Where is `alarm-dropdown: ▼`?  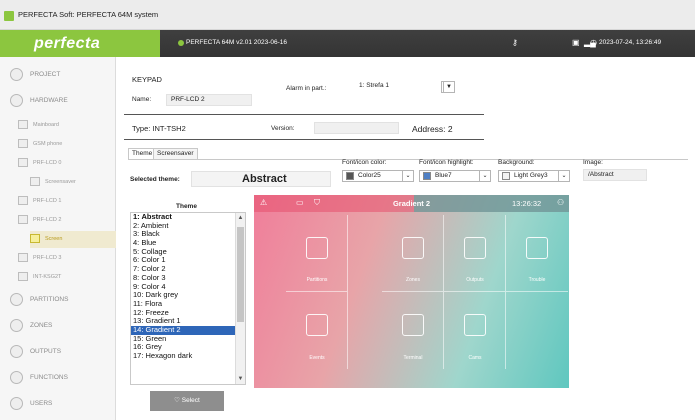 alarm-dropdown: ▼ is located at coordinates (448, 87).